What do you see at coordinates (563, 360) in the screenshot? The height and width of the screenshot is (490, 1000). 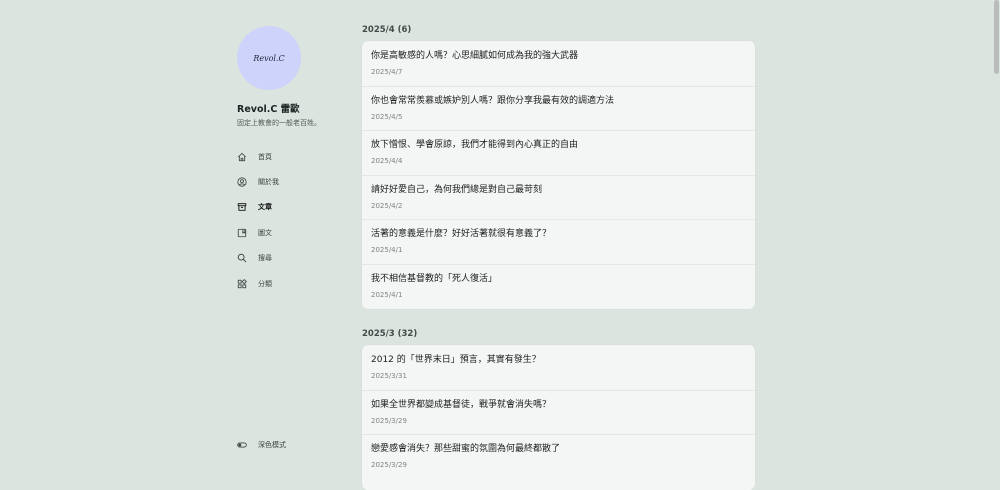 I see `post-title: 2012 的「世界末日」預言，其實有發生？` at bounding box center [563, 360].